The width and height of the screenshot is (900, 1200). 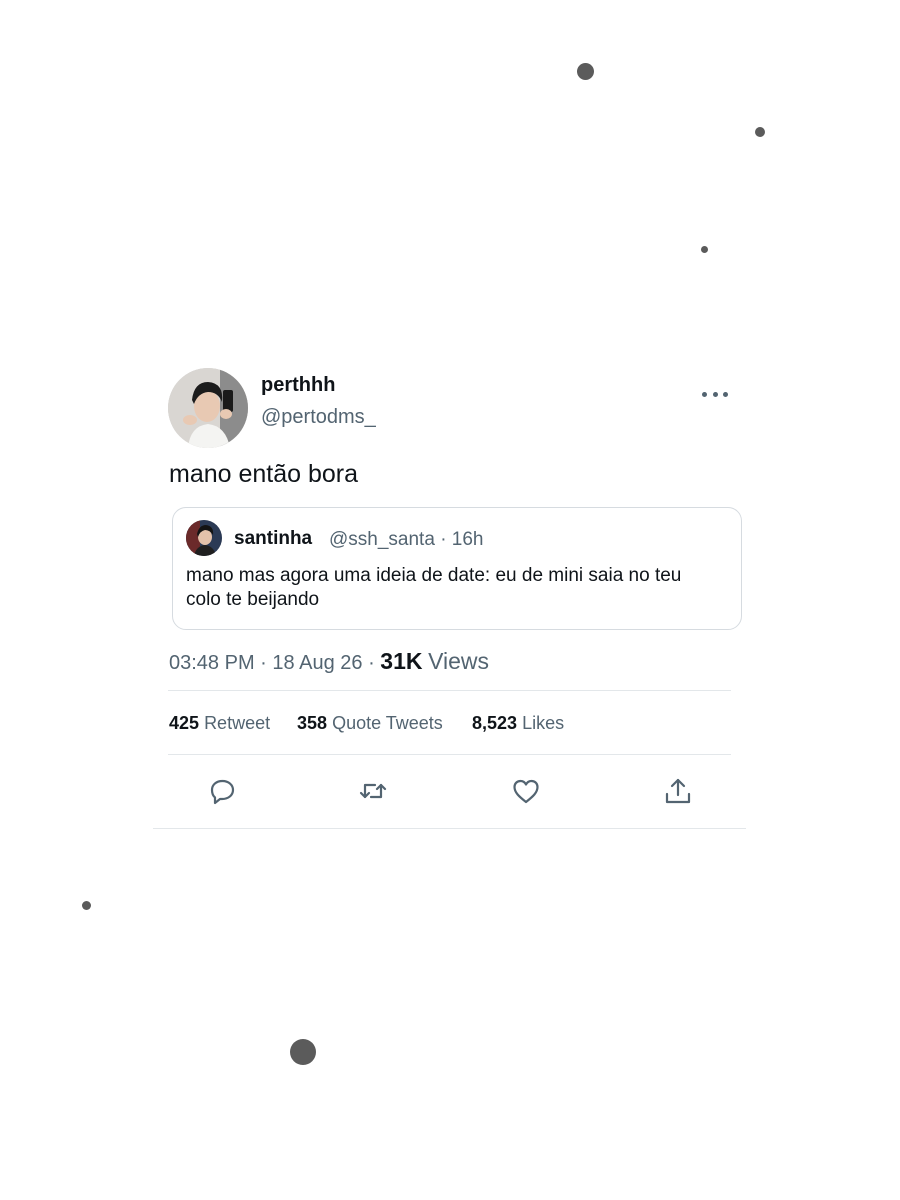 I want to click on quote-tweets-stat: 358 Quote Tweets, so click(x=370, y=723).